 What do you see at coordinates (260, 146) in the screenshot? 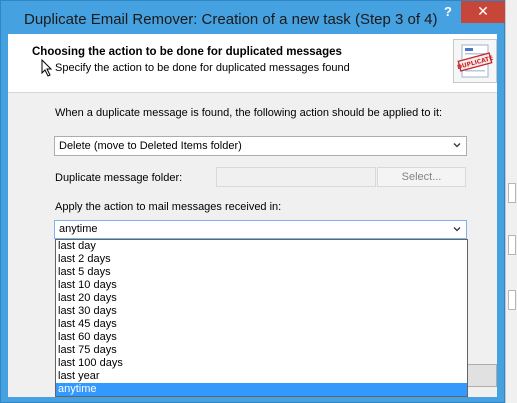
I see `action-select: Delete (move to Deleted Items folder)` at bounding box center [260, 146].